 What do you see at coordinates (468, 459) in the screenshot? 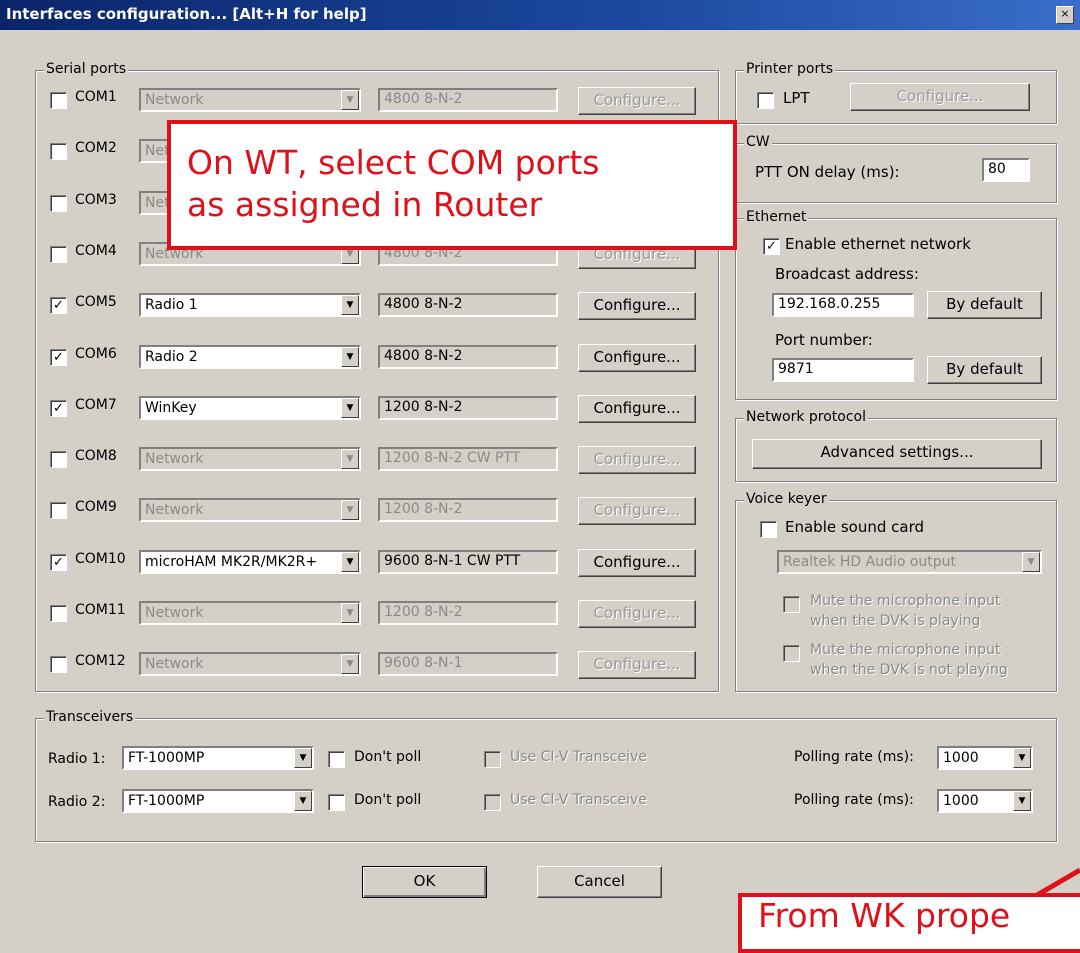
I see `com-params-field: 1200 8-N-2 CW PTT` at bounding box center [468, 459].